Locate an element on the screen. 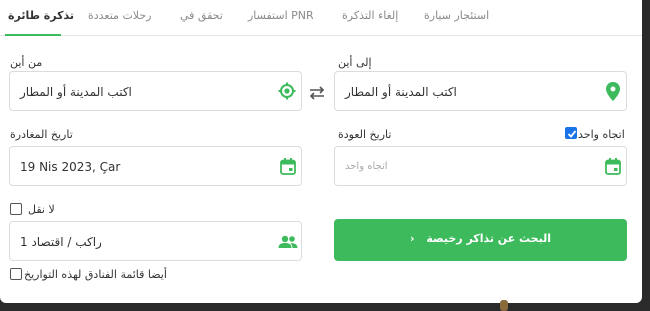 Image resolution: width=650 pixels, height=311 pixels. from-field: اكتب المدينة أو المطار is located at coordinates (155, 91).